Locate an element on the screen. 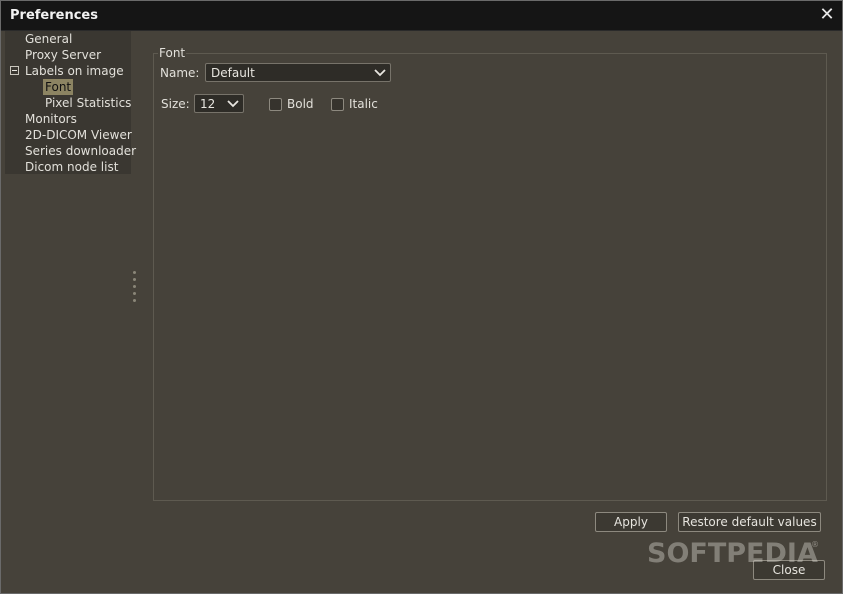 The image size is (843, 594). bold-label: Bold is located at coordinates (300, 104).